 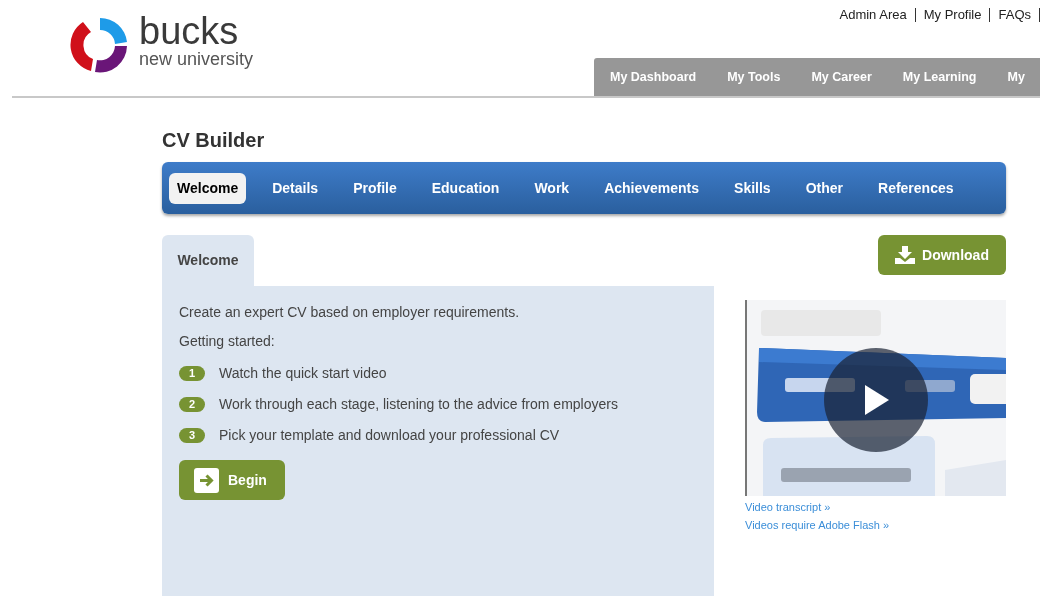 I want to click on cv-tab: Achievements, so click(x=652, y=188).